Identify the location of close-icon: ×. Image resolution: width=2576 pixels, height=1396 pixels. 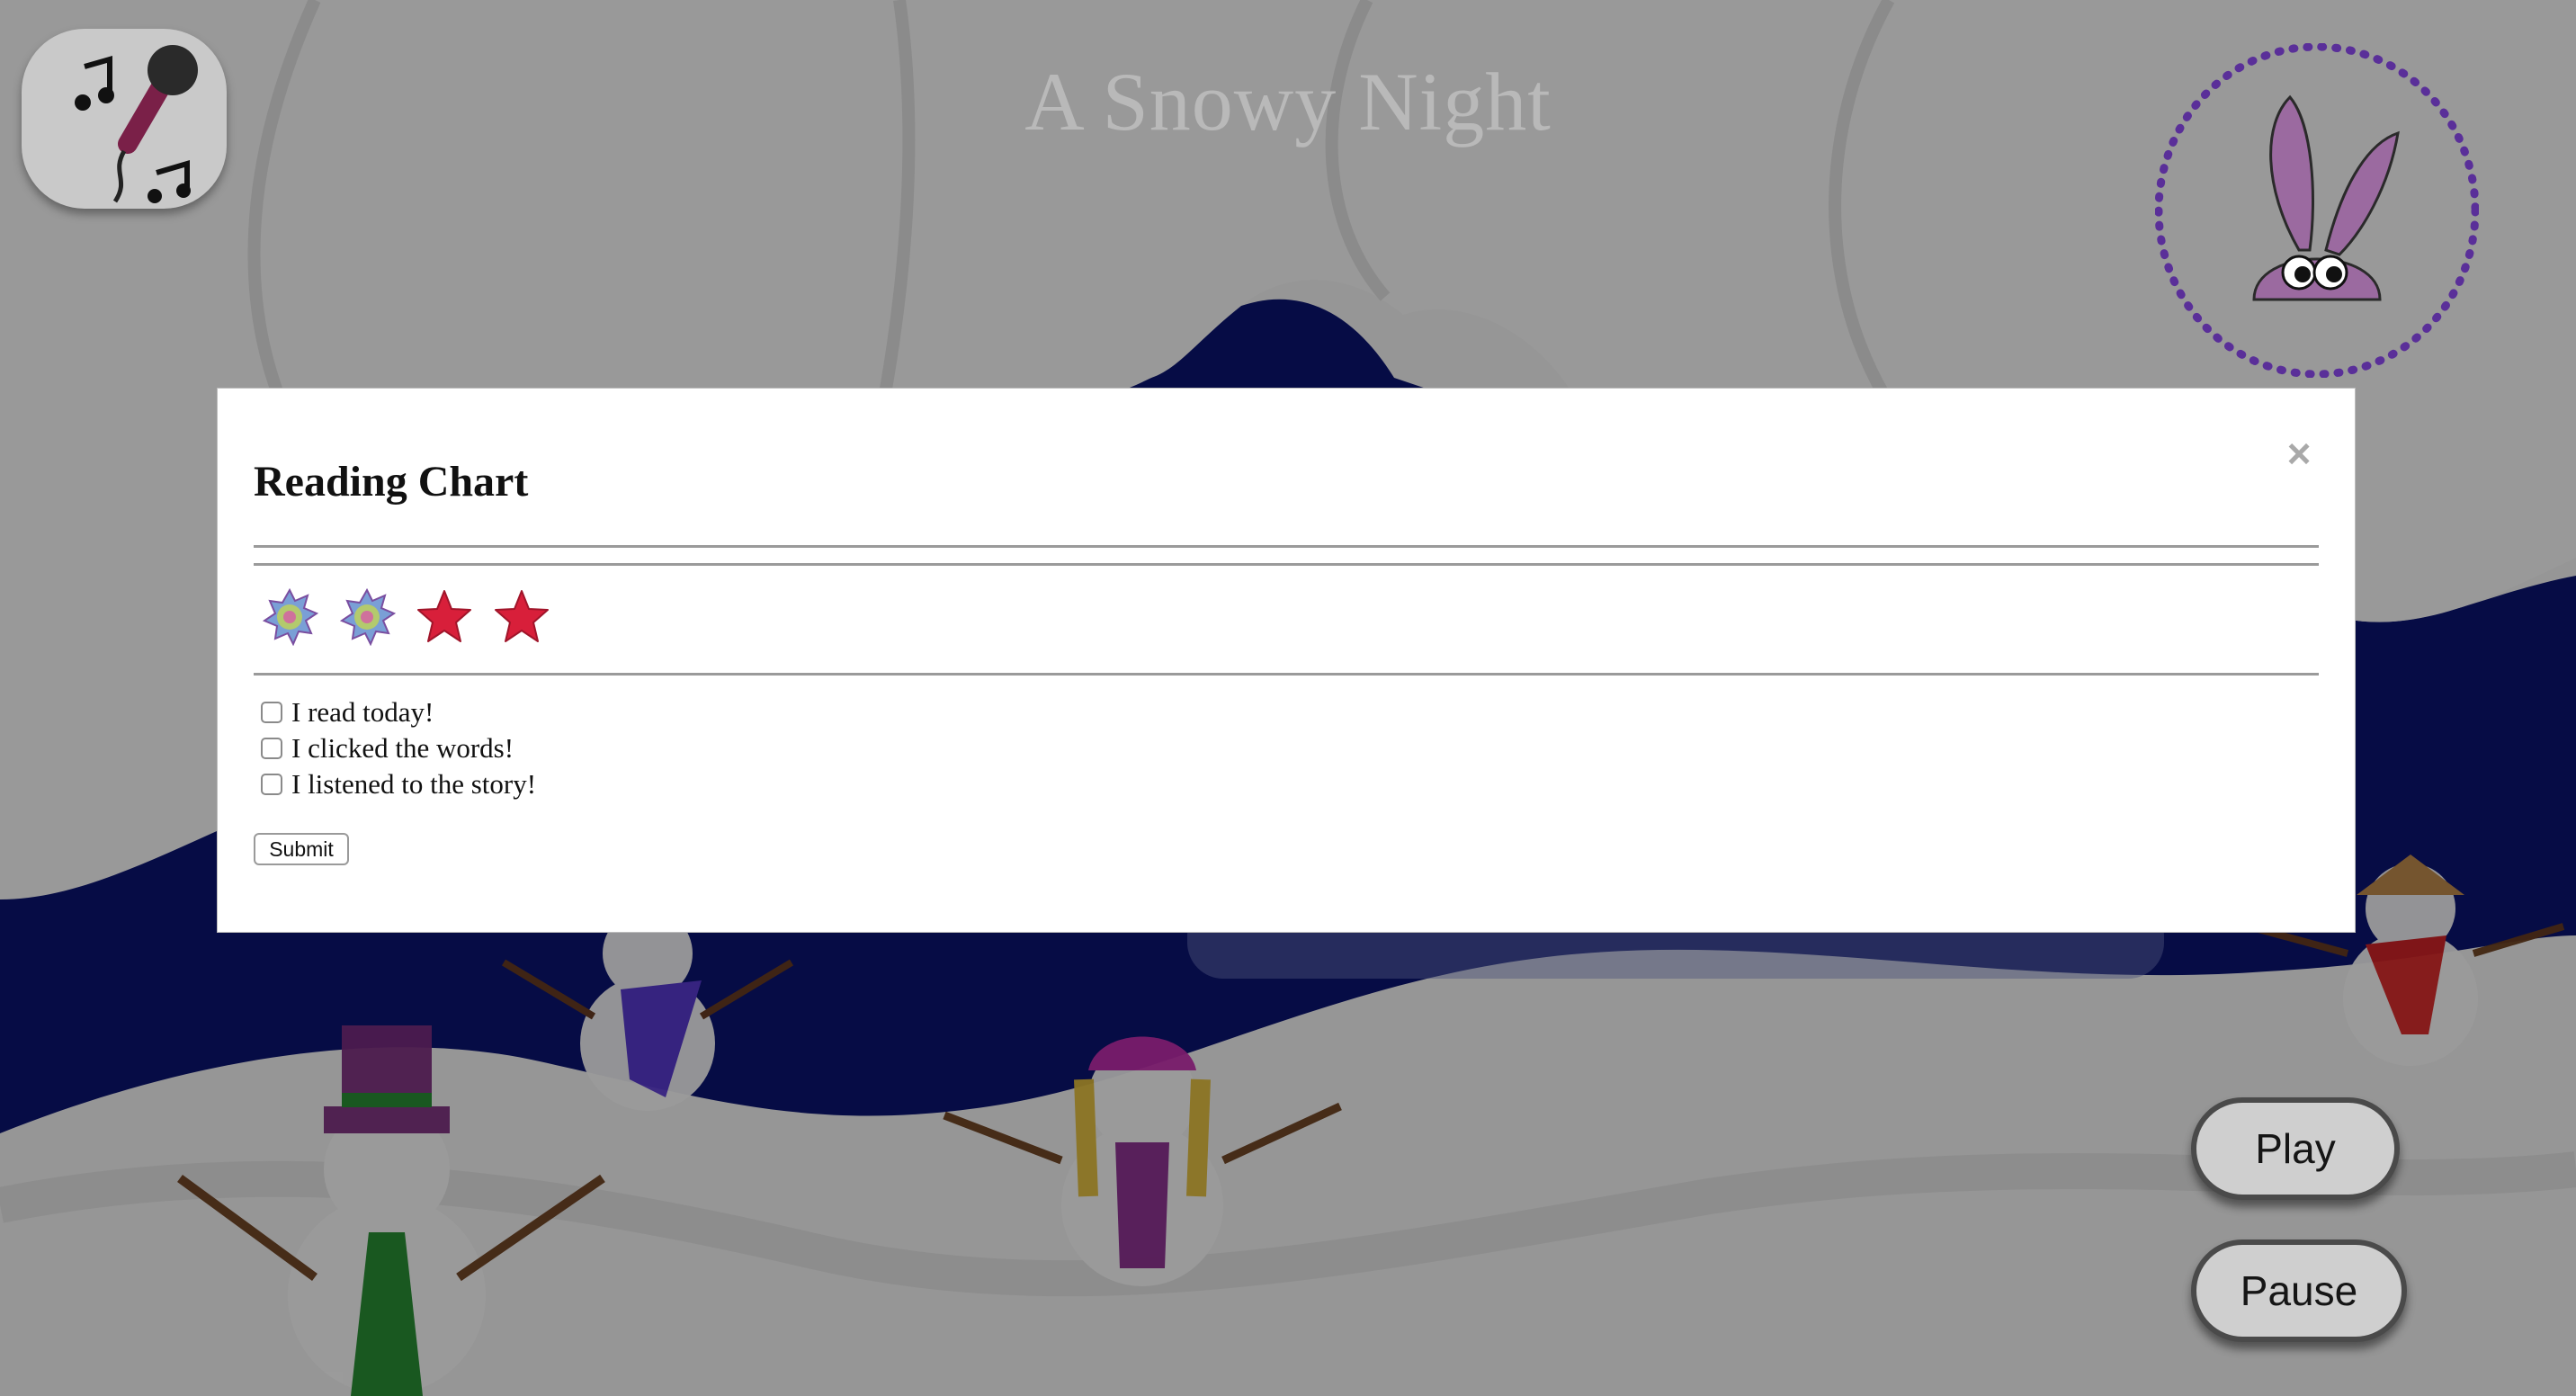
(2299, 453).